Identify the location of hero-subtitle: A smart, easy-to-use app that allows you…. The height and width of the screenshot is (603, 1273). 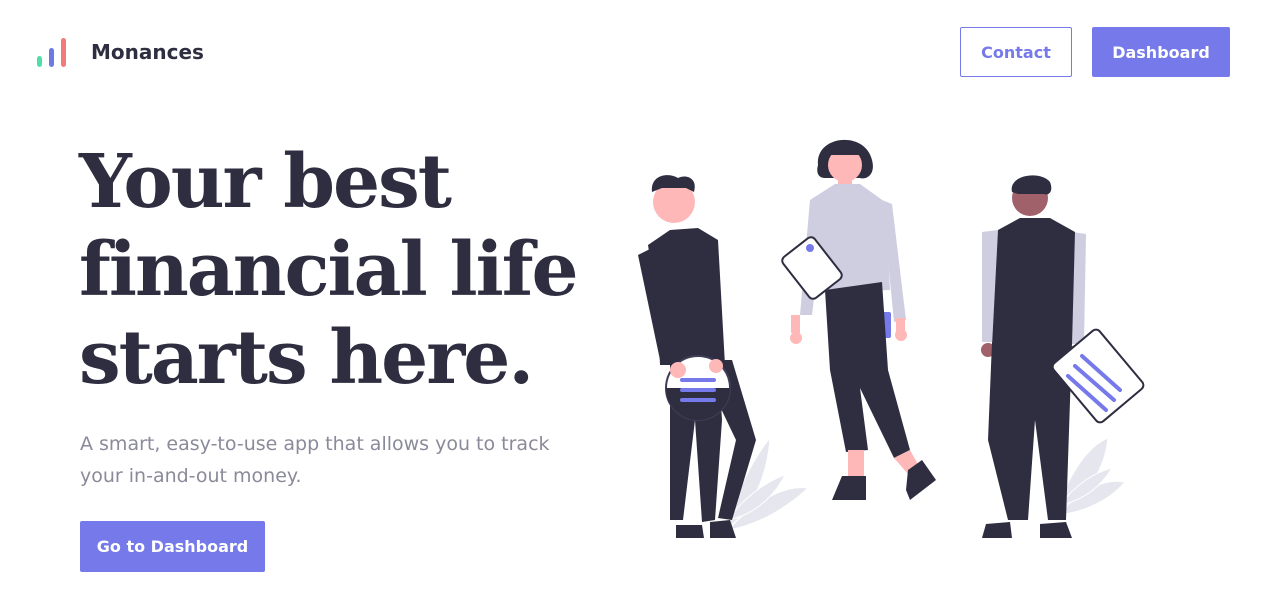
(320, 460).